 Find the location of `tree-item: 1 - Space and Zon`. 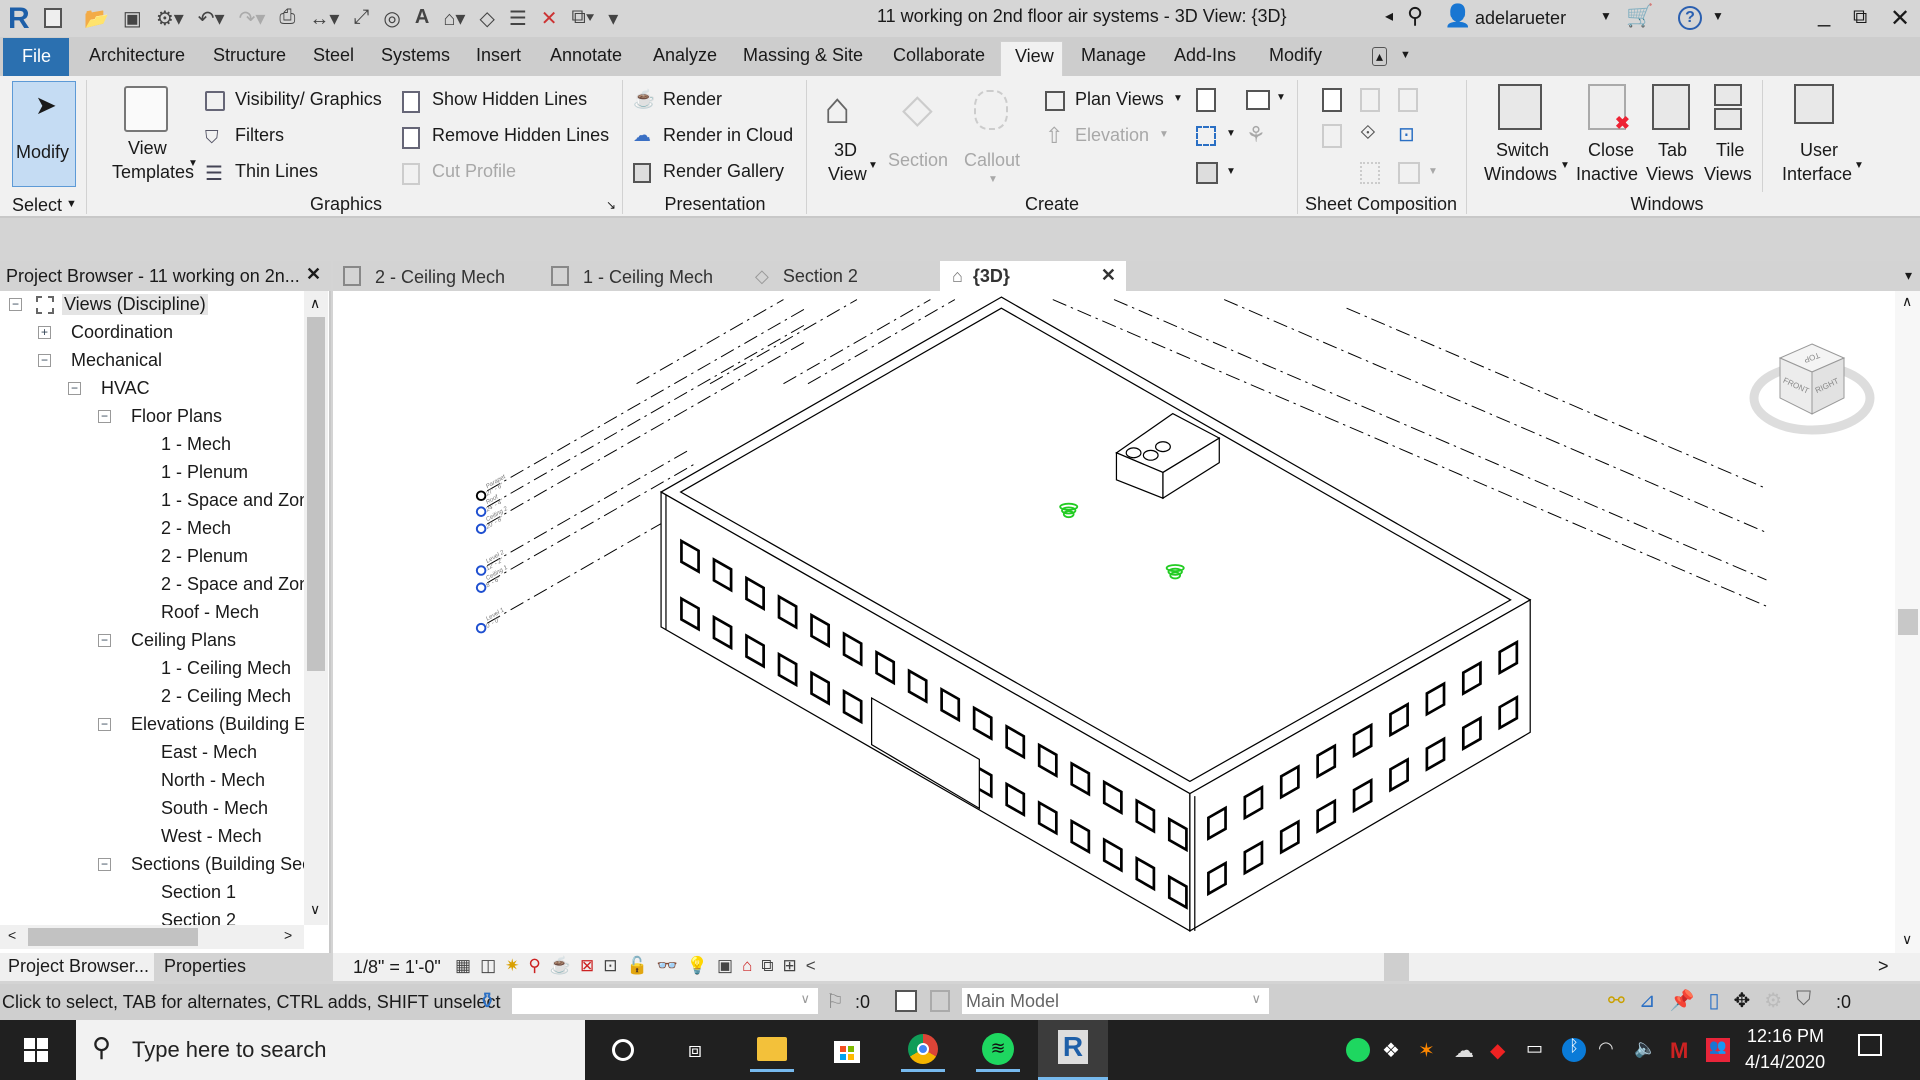

tree-item: 1 - Space and Zon is located at coordinates (152, 501).